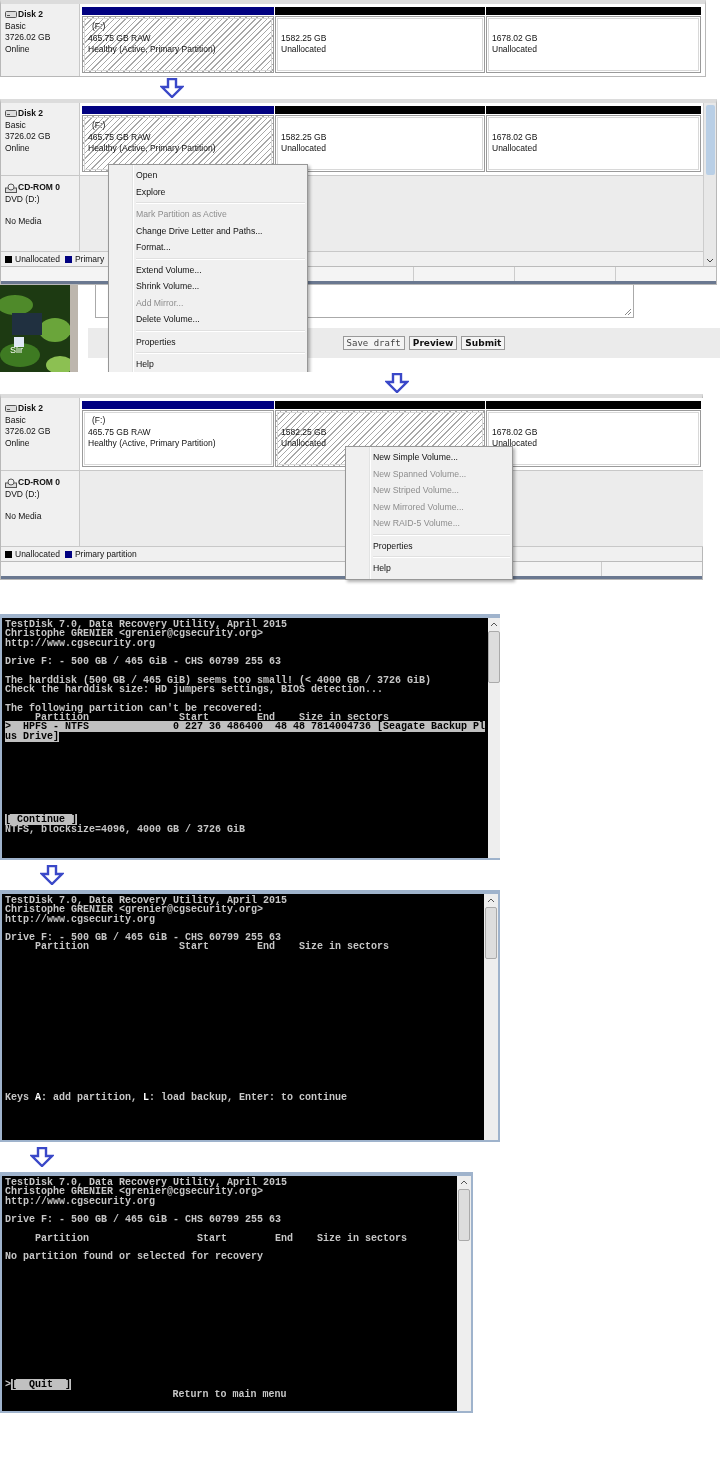 The height and width of the screenshot is (1476, 720). I want to click on console-line: The following partition can't be recovered:, so click(134, 708).